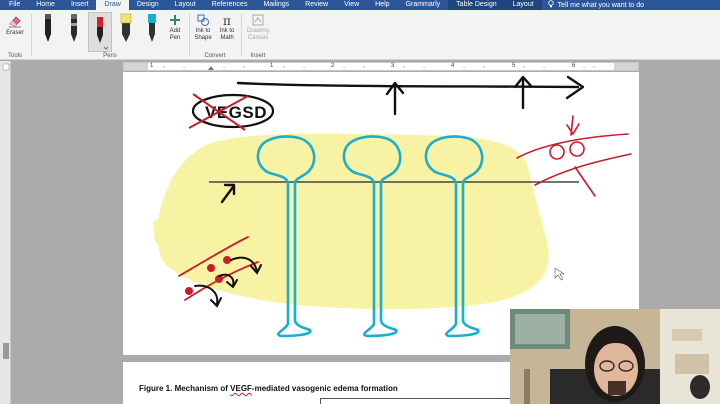 The height and width of the screenshot is (404, 720). Describe the element at coordinates (103, 33) in the screenshot. I see `red-pen-icon` at that location.